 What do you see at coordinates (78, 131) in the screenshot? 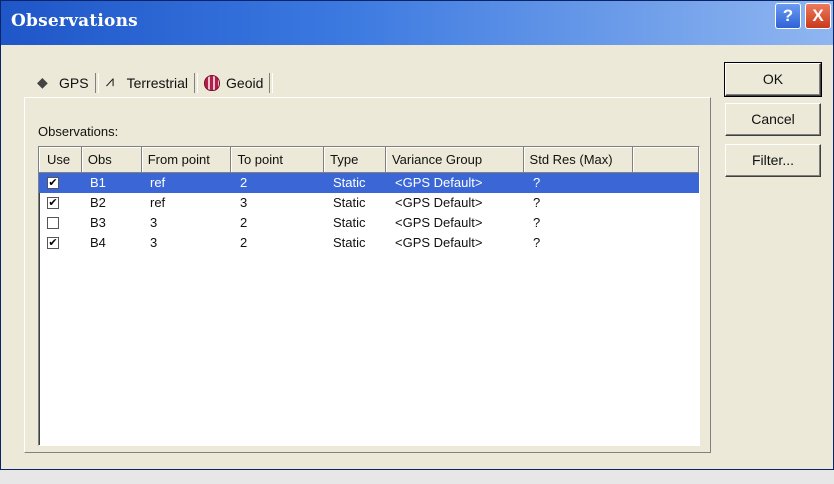
I see `observations-label: Observations:` at bounding box center [78, 131].